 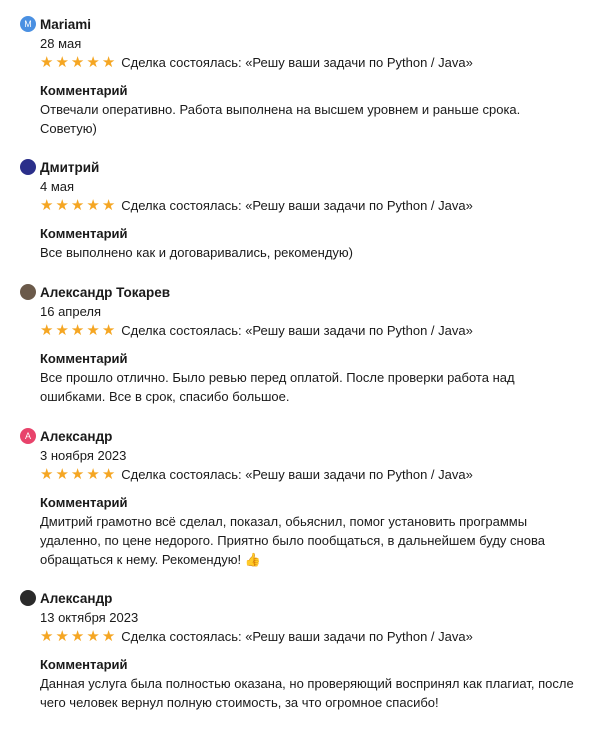 I want to click on review-date: 13 октября 2023, so click(x=89, y=617).